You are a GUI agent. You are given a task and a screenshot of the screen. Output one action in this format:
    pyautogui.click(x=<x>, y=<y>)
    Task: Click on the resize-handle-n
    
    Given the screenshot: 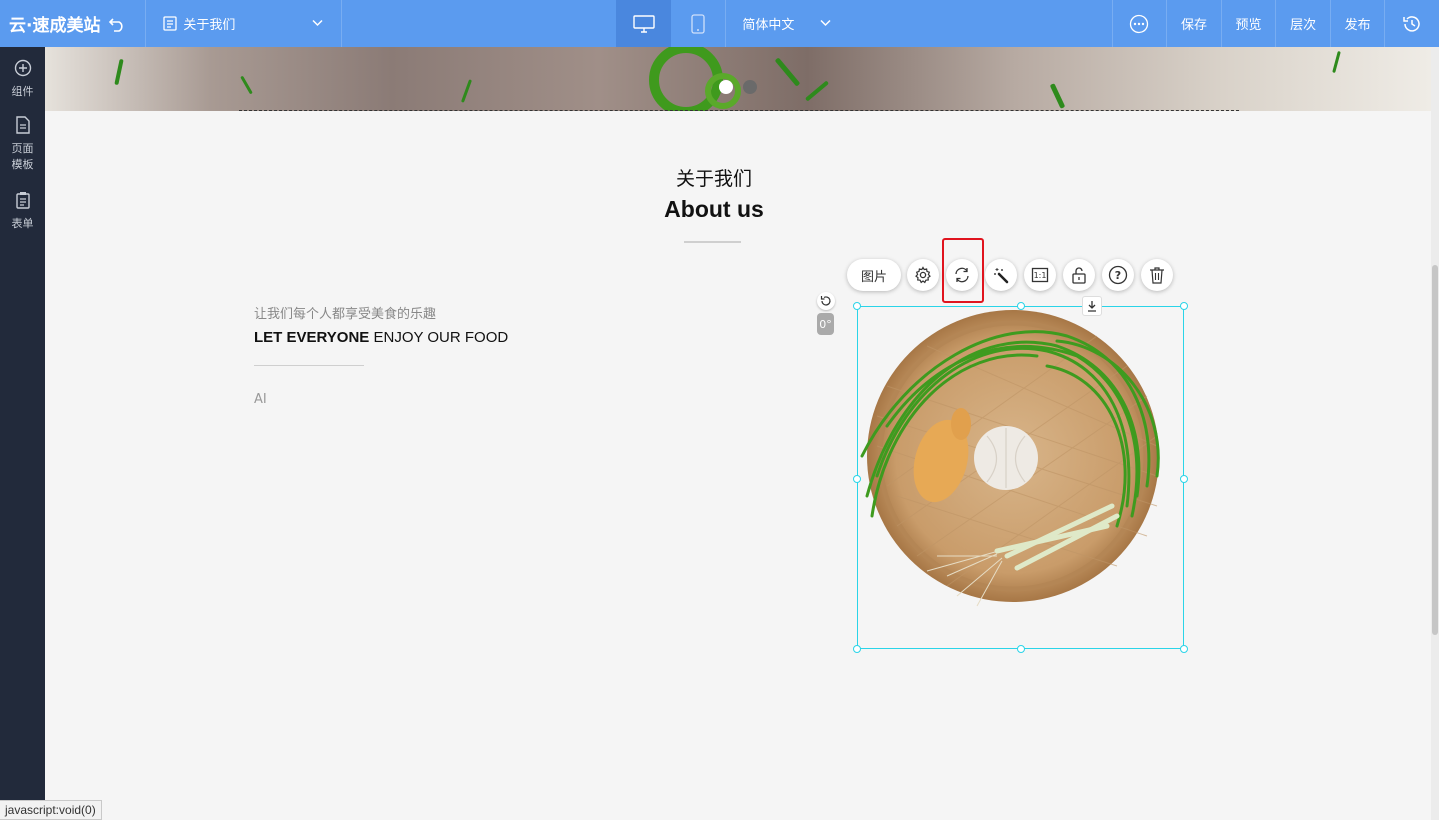 What is the action you would take?
    pyautogui.click(x=1021, y=306)
    